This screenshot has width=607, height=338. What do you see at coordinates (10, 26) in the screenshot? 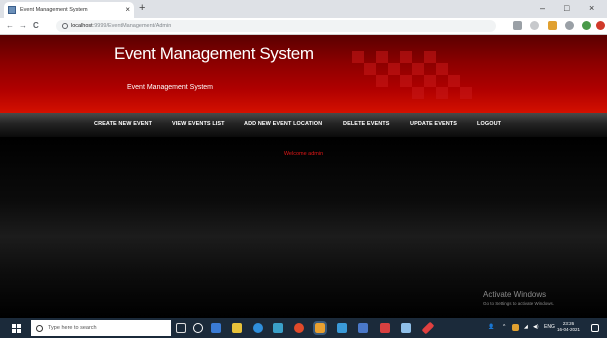
I see `back-button: ←` at bounding box center [10, 26].